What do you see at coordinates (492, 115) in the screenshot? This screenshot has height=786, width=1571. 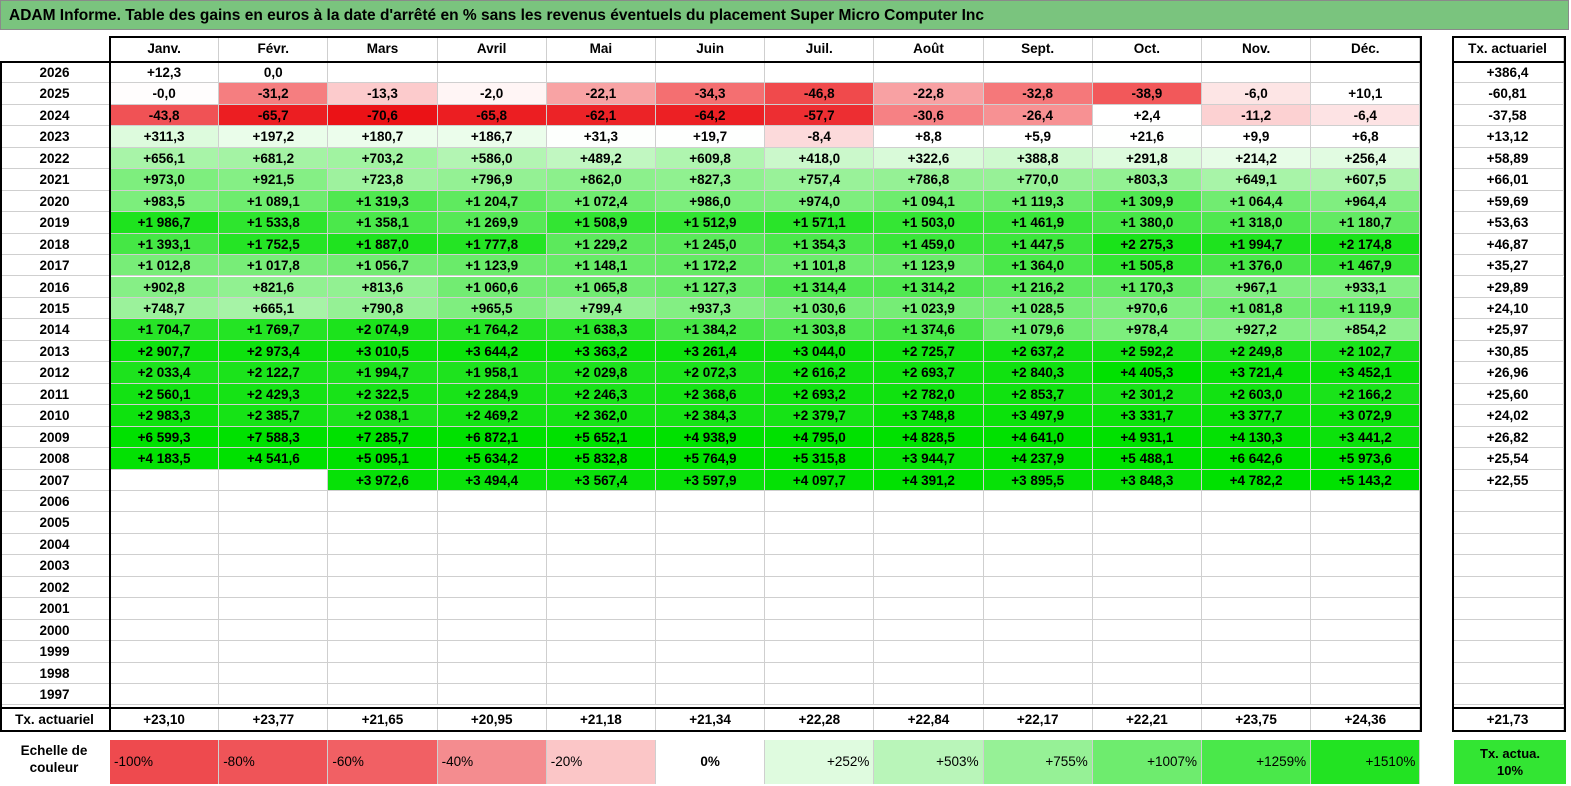 I see `gain-cell: -65,8` at bounding box center [492, 115].